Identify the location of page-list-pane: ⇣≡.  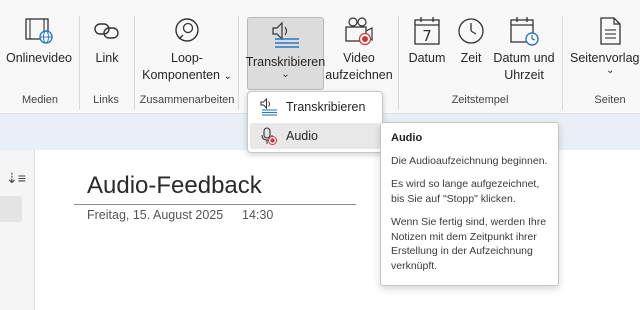
(17, 230).